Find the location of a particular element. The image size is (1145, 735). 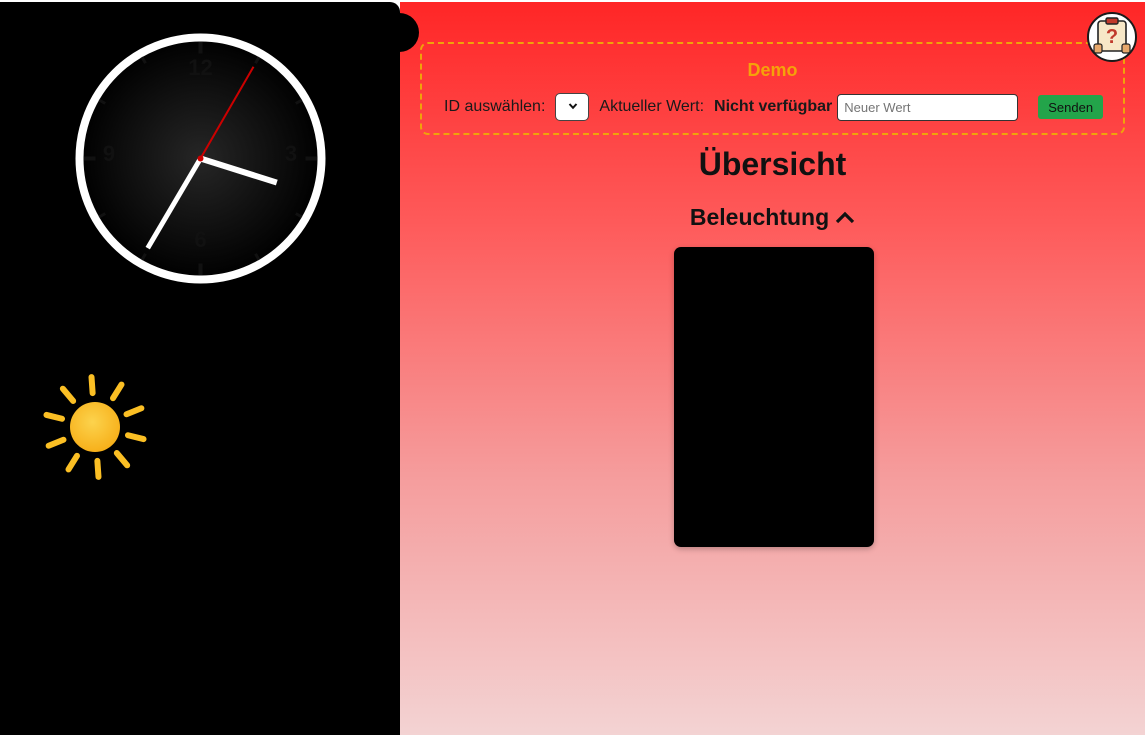

clock-numeral-12: 12 is located at coordinates (200, 67).